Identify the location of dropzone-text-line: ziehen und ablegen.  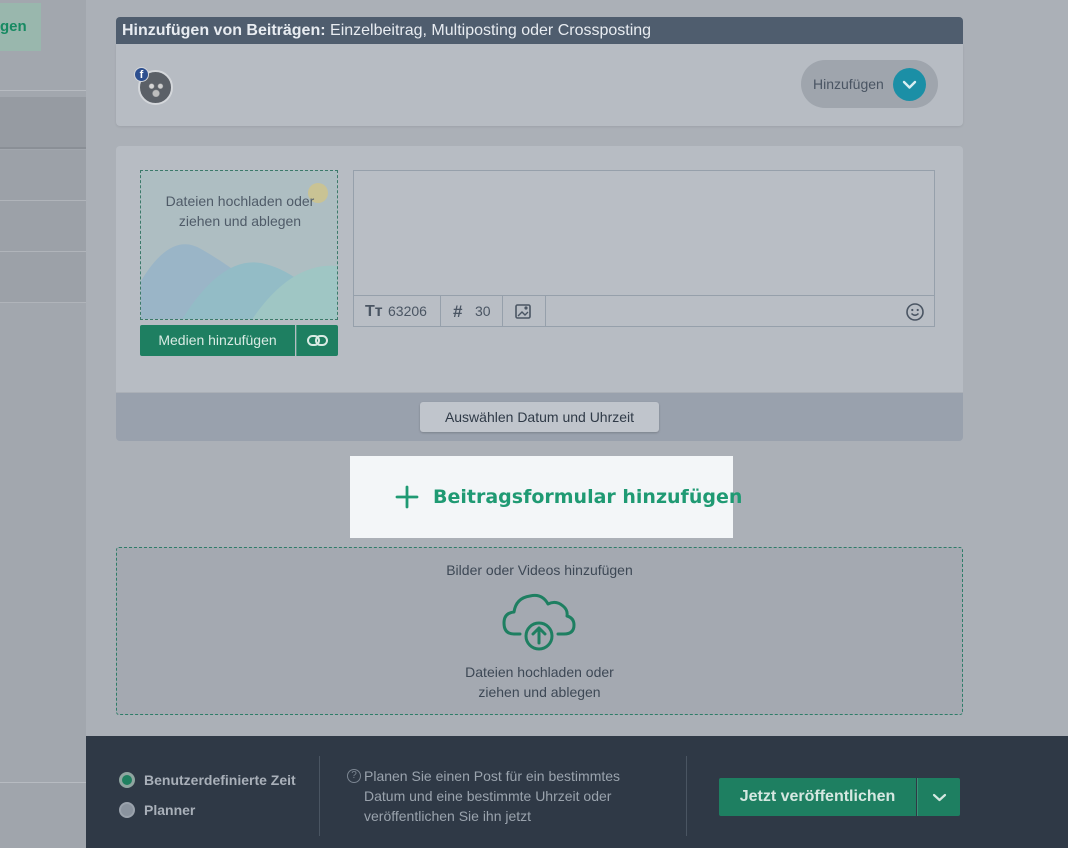
(240, 221).